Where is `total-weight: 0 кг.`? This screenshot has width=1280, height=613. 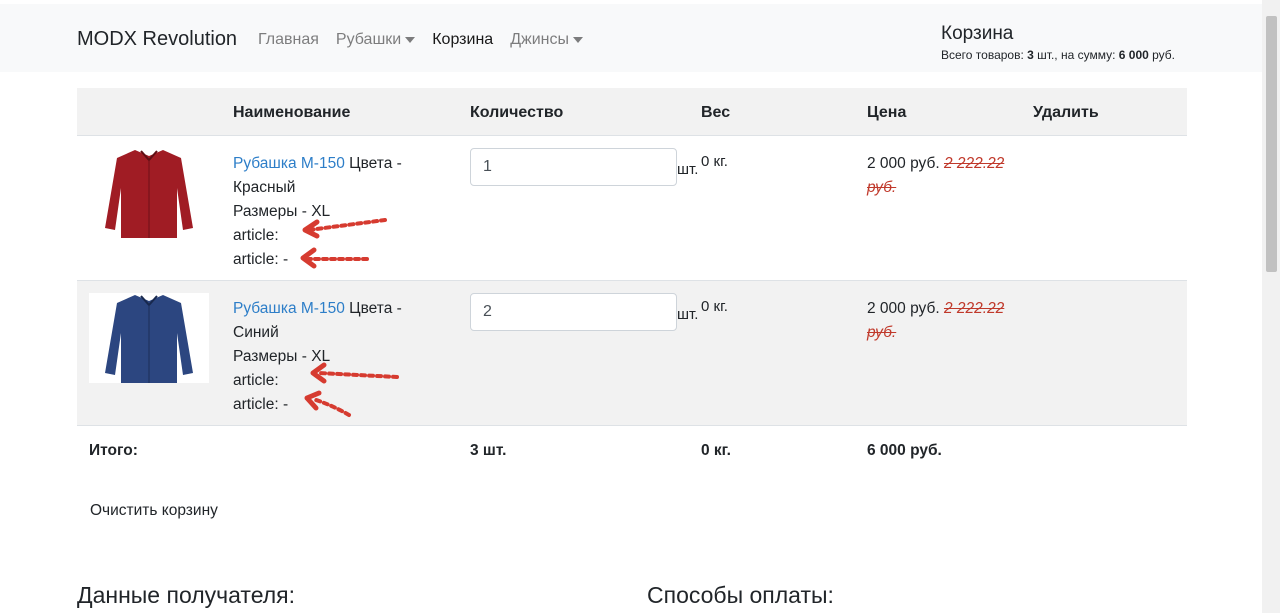
total-weight: 0 кг. is located at coordinates (716, 450).